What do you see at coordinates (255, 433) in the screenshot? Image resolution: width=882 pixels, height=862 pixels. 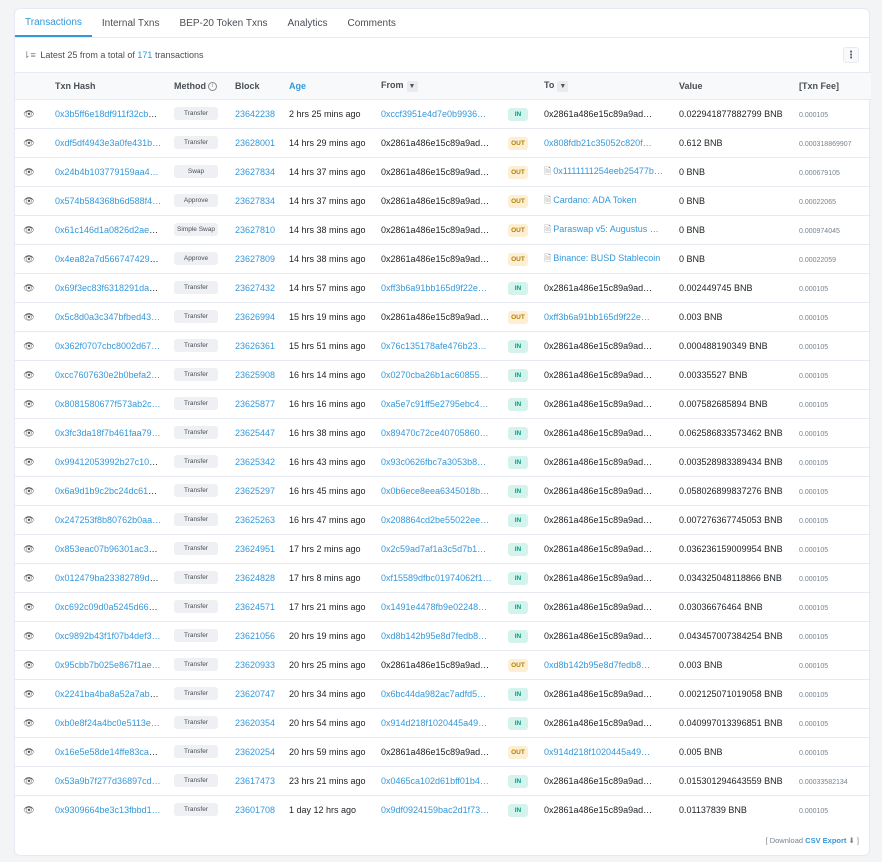 I see `block-link: 23625447` at bounding box center [255, 433].